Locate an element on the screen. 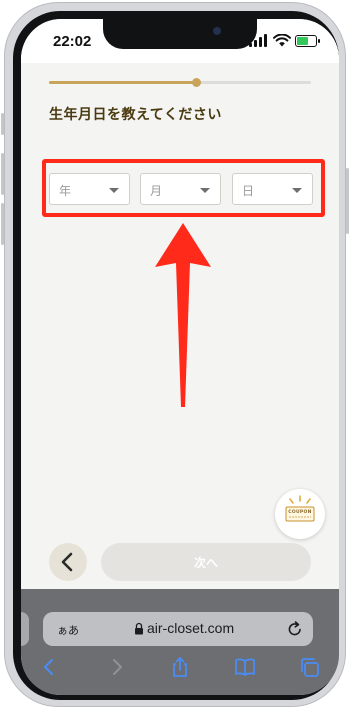  tabs-icon is located at coordinates (310, 667).